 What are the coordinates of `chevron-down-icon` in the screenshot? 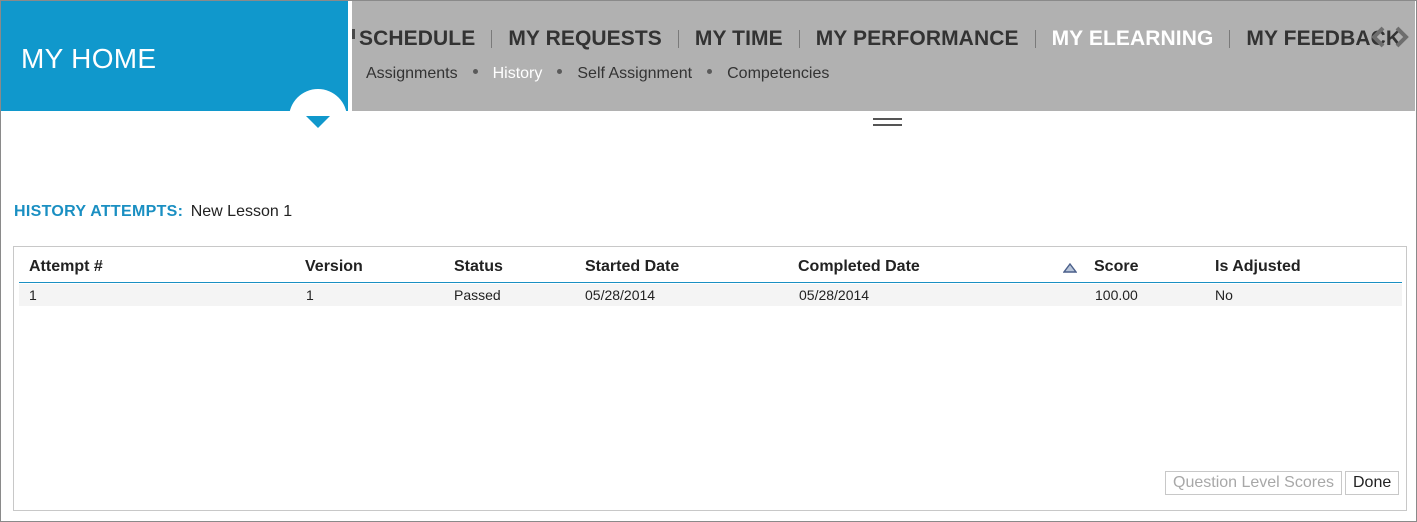 It's located at (318, 122).